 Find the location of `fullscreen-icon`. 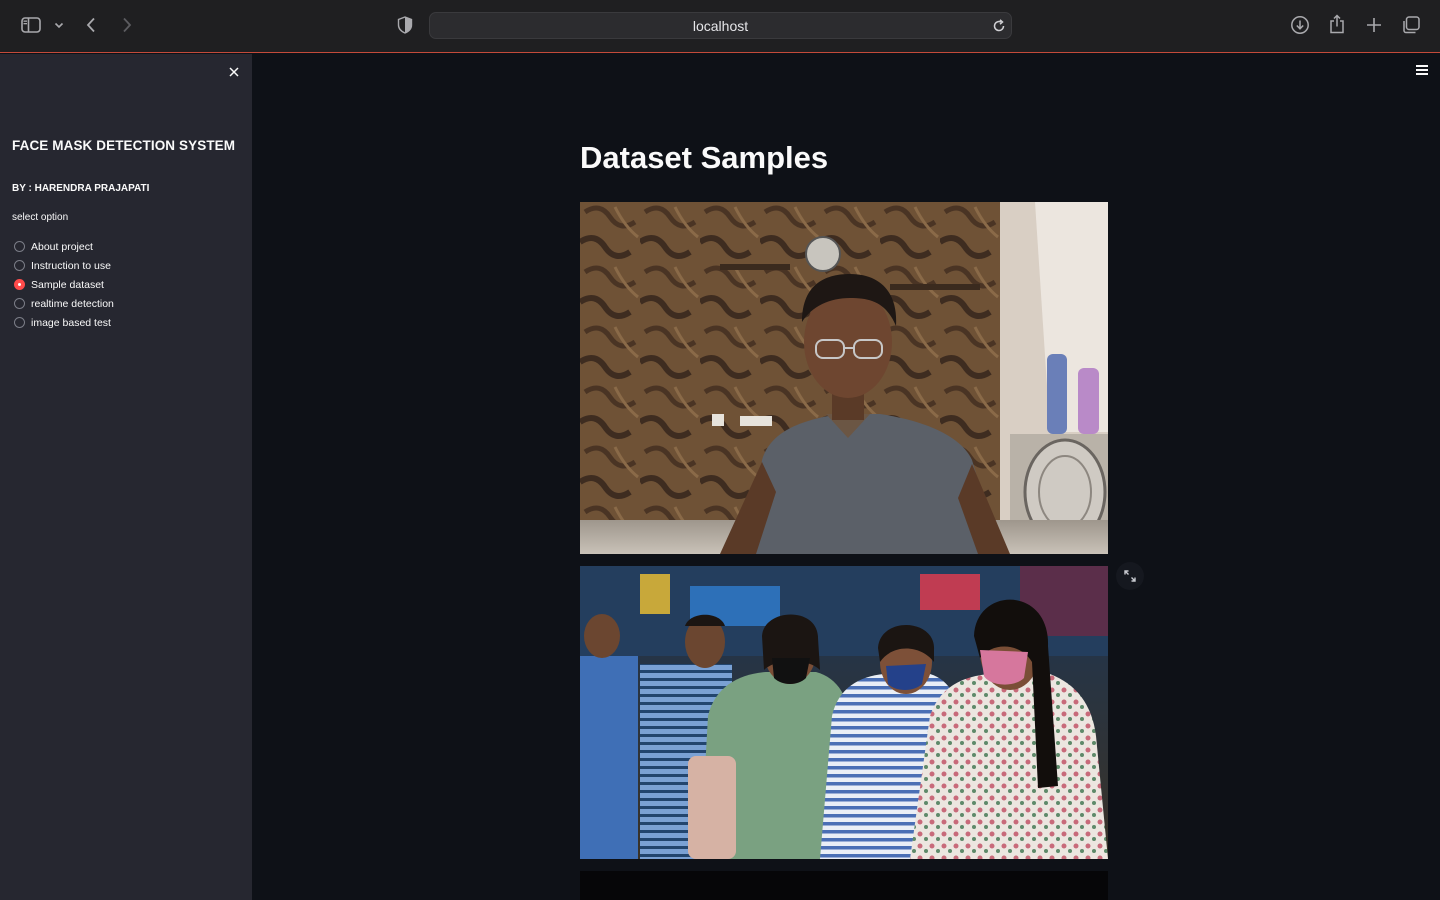

fullscreen-icon is located at coordinates (1130, 576).